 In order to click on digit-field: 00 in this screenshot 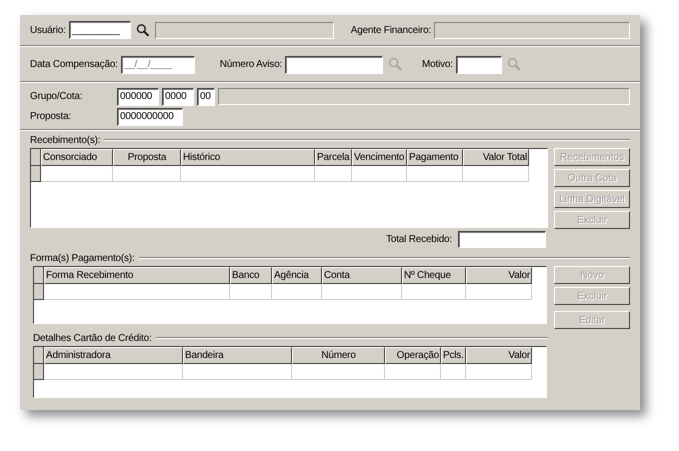, I will do `click(206, 97)`.